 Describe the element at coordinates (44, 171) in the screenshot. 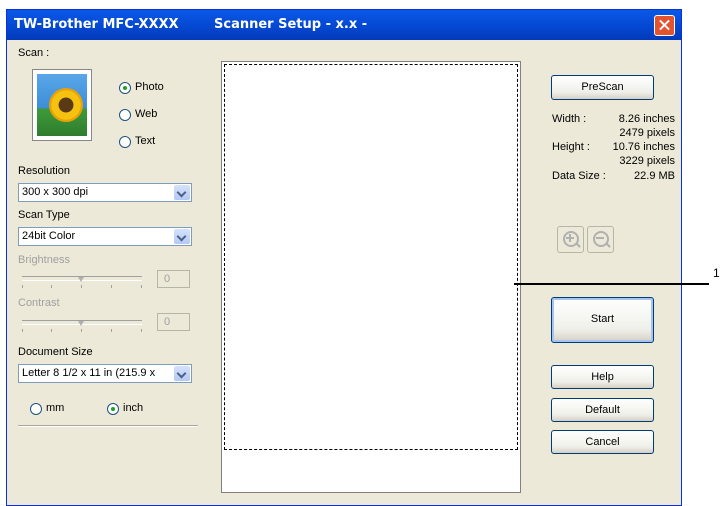

I see `resolution-label: Resolution` at that location.